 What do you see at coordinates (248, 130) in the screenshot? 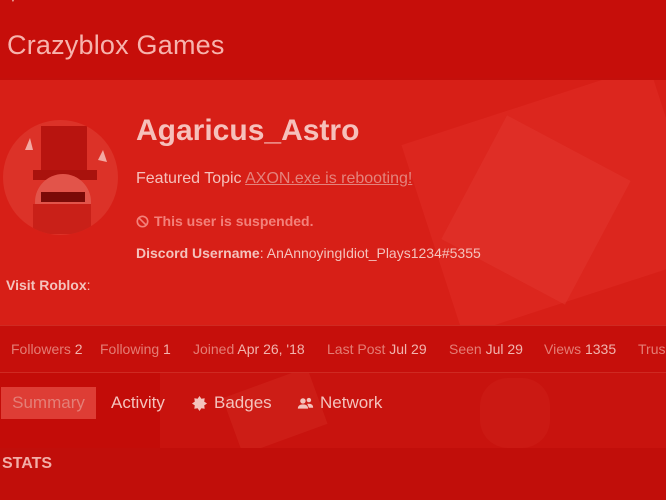
I see `profile-username: Agaricus_Astro` at bounding box center [248, 130].